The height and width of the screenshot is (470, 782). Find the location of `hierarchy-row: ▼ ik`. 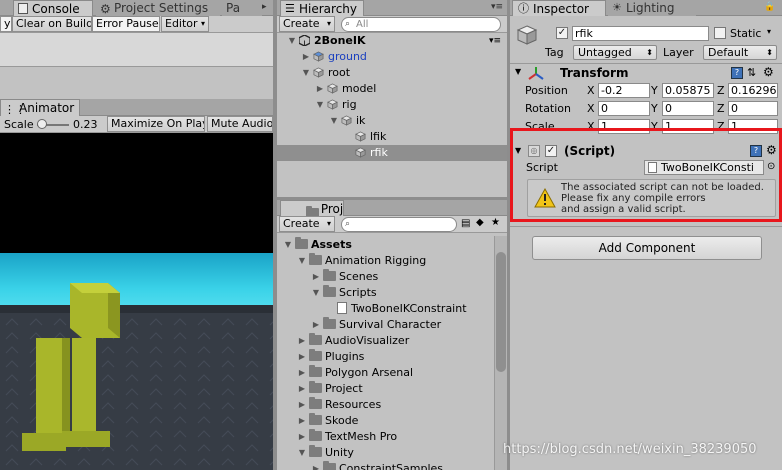

hierarchy-row: ▼ ik is located at coordinates (392, 121).